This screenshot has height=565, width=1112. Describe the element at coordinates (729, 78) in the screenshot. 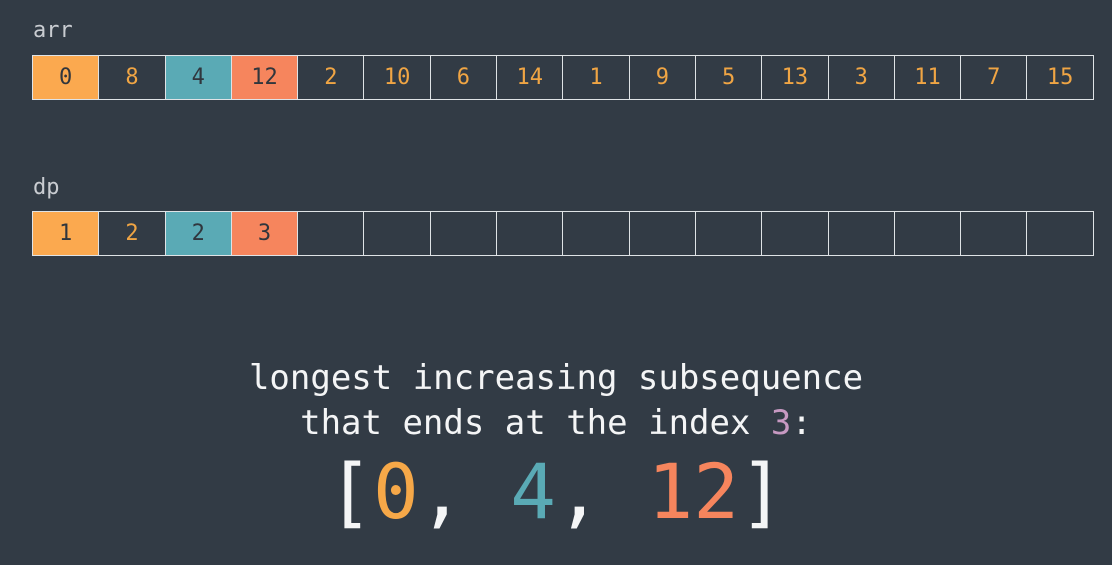

I see `arr-cell-10: 5` at that location.